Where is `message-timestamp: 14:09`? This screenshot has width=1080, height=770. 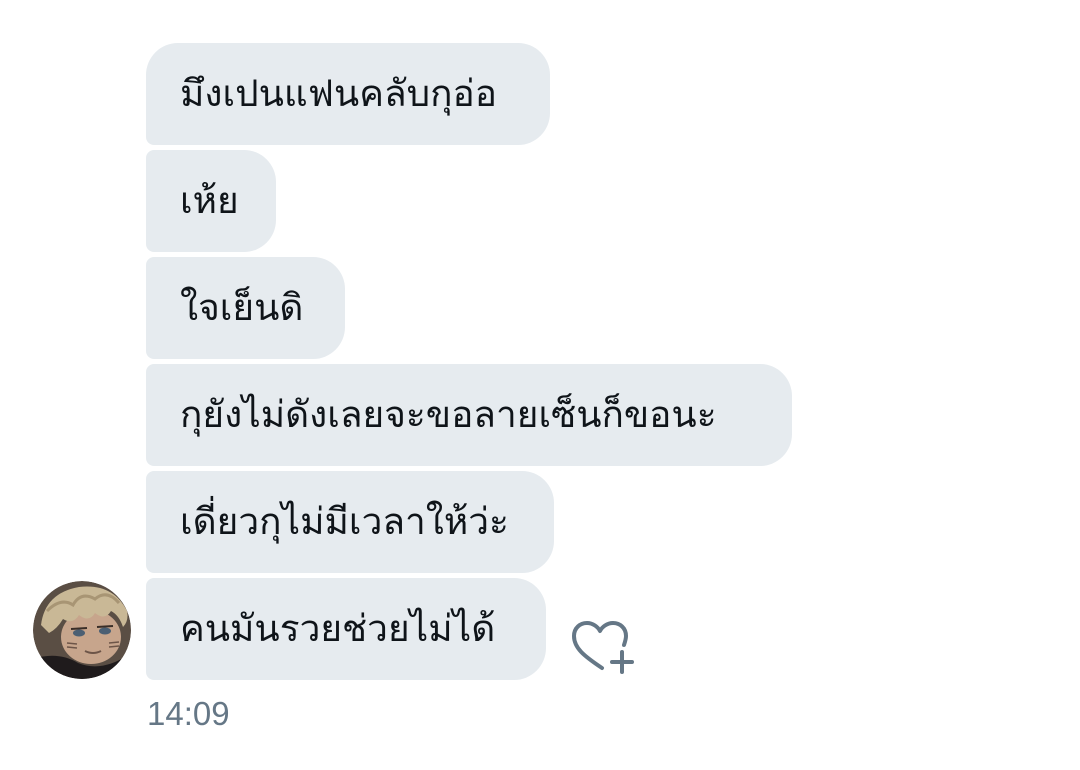
message-timestamp: 14:09 is located at coordinates (188, 713).